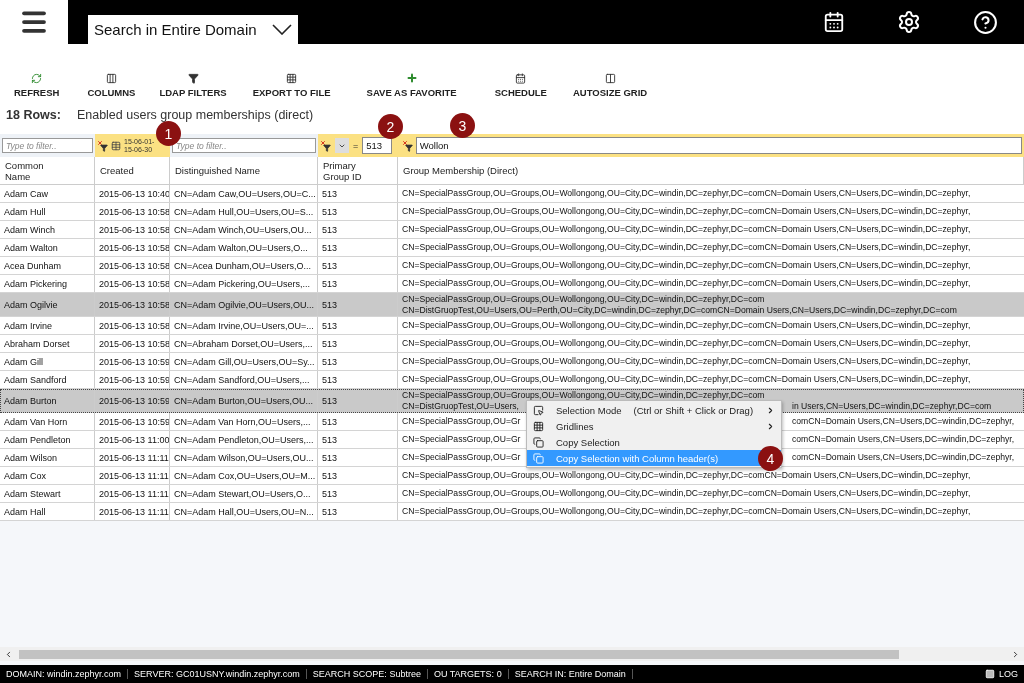 The image size is (1024, 683). Describe the element at coordinates (377, 145) in the screenshot. I see `filter-field: 513` at that location.